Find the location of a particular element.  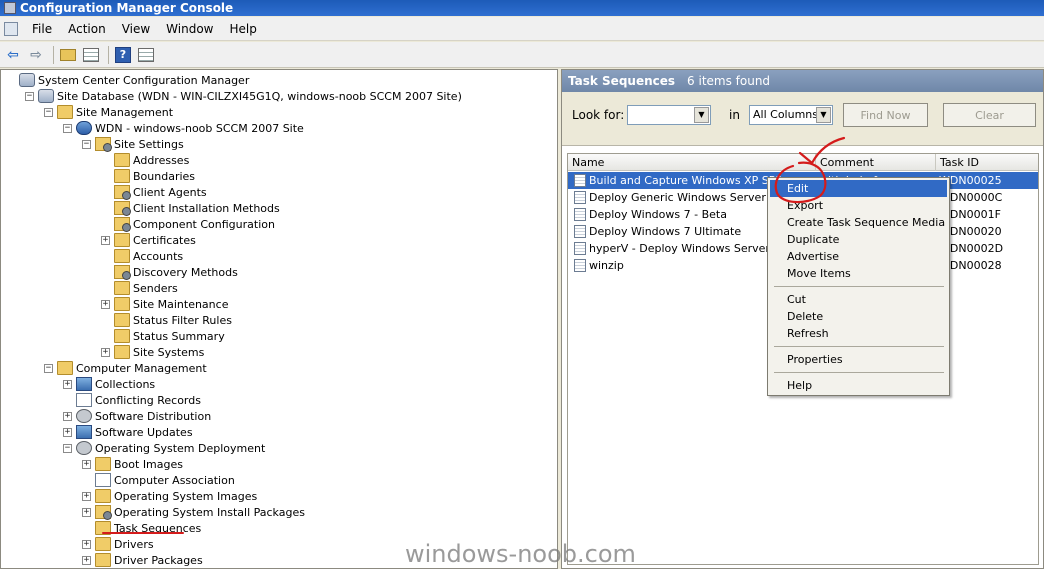

tree-node: Status Summary is located at coordinates (169, 336).